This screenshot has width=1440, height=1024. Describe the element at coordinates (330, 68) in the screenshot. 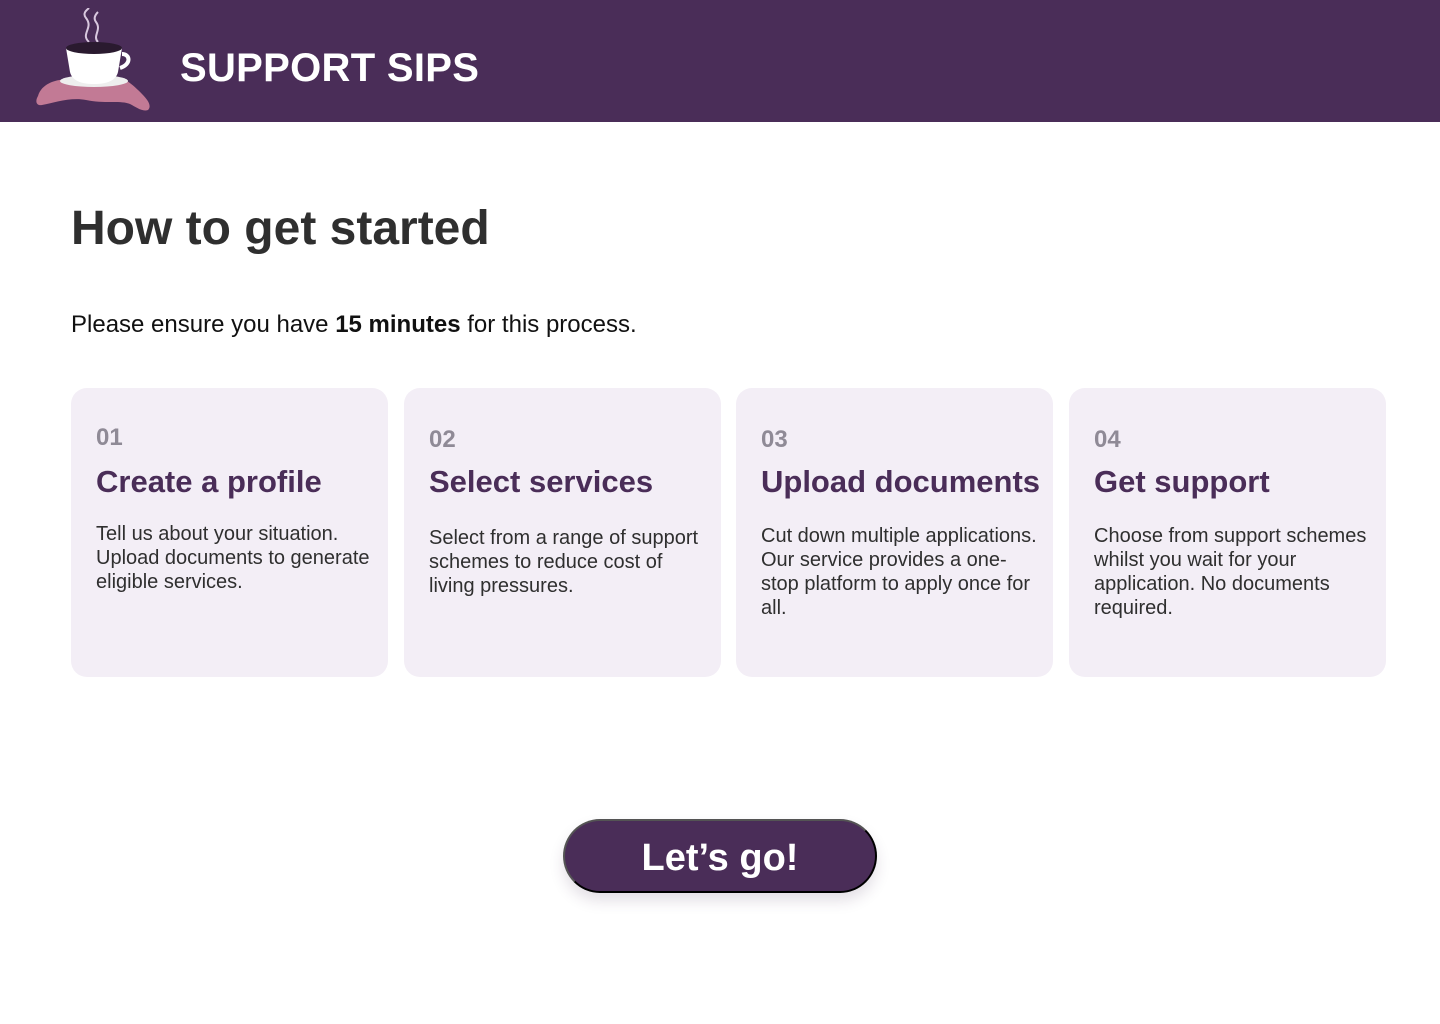

I see `brand-name: SUPPORT SIPS` at that location.